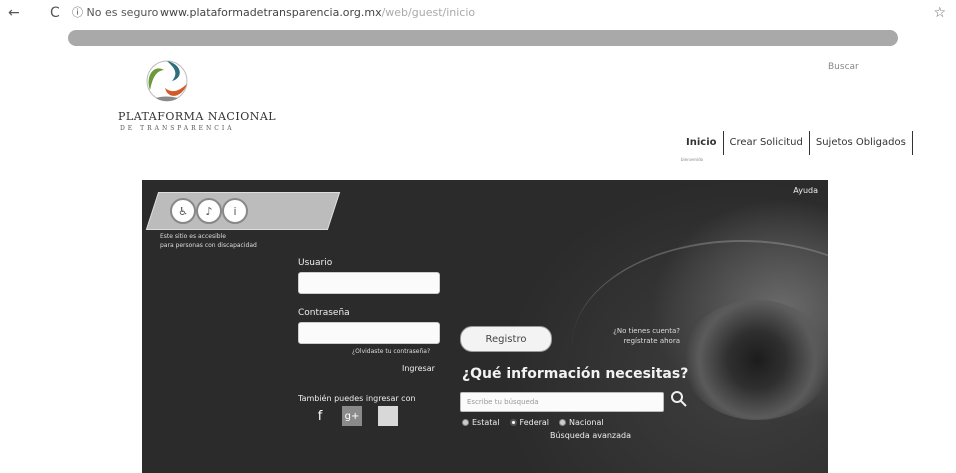  Describe the element at coordinates (115, 13) in the screenshot. I see `security-indicator: ⓘ No es seguro` at that location.